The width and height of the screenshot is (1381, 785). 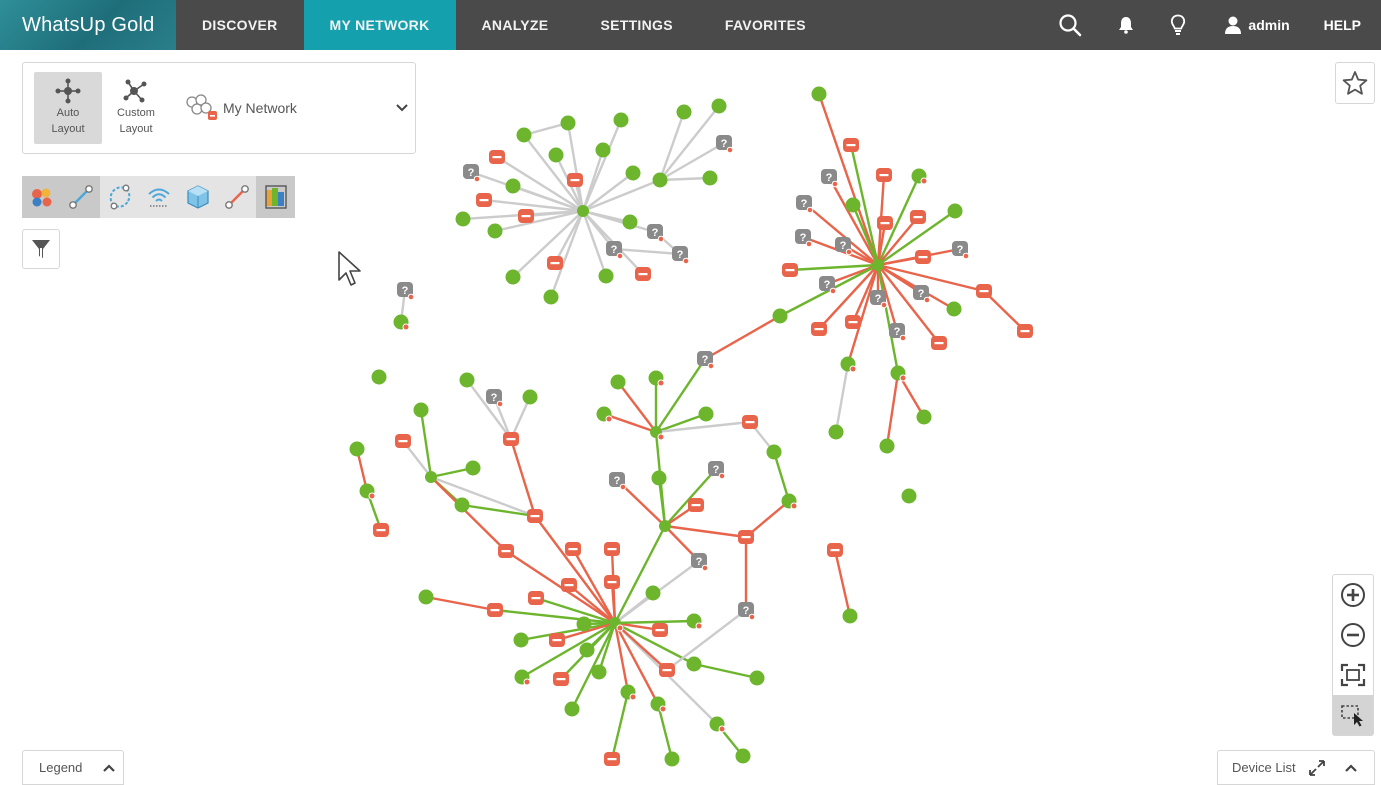 I want to click on device-groups-tool, so click(x=41, y=197).